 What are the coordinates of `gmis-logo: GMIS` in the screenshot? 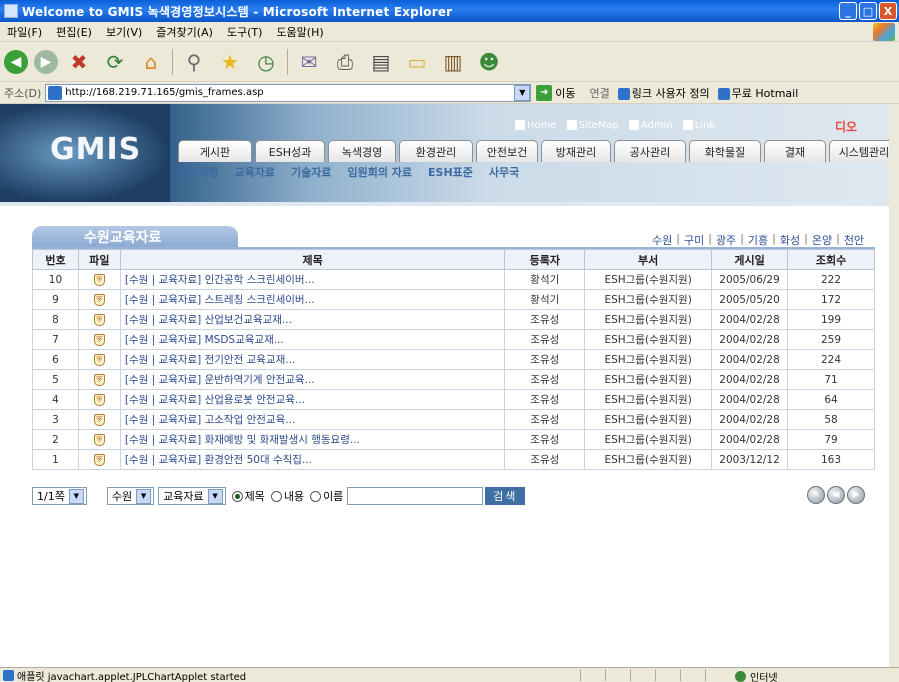 It's located at (95, 149).